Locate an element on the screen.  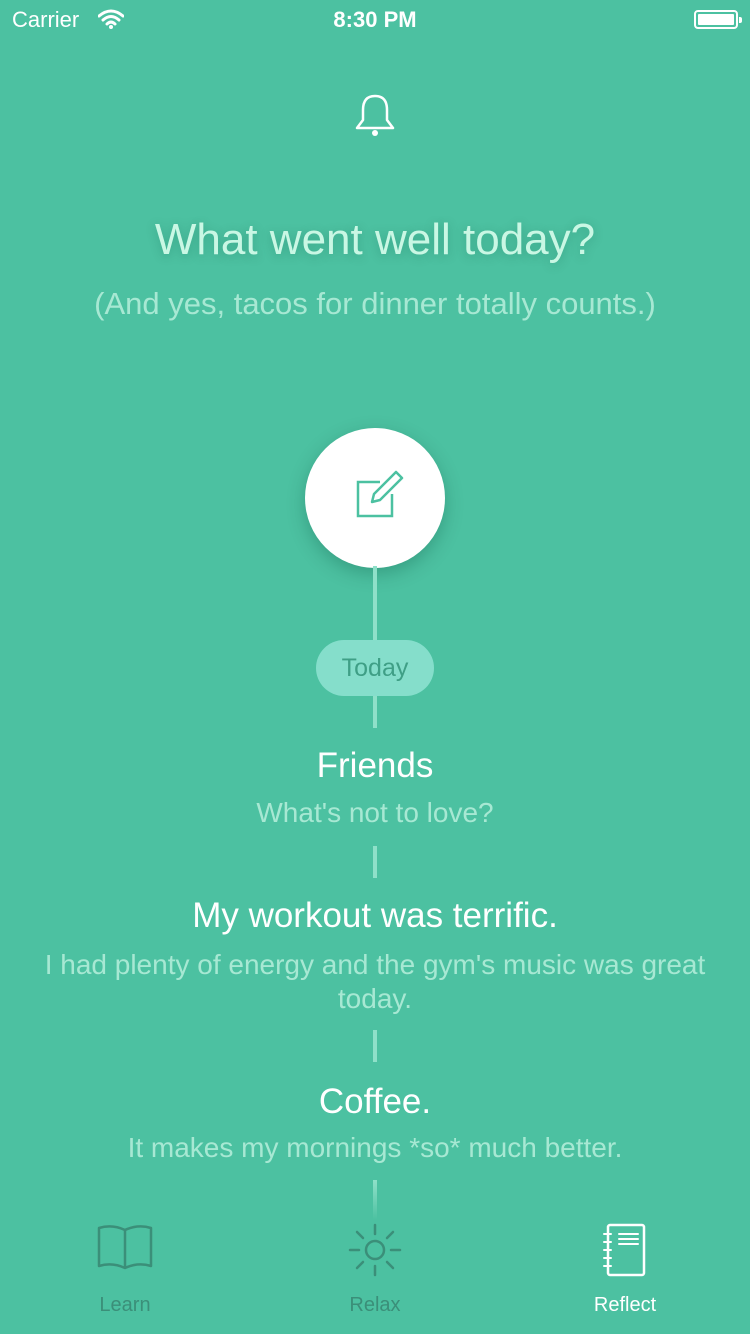
status-bar: Carrier 8:30 PM is located at coordinates (375, 20).